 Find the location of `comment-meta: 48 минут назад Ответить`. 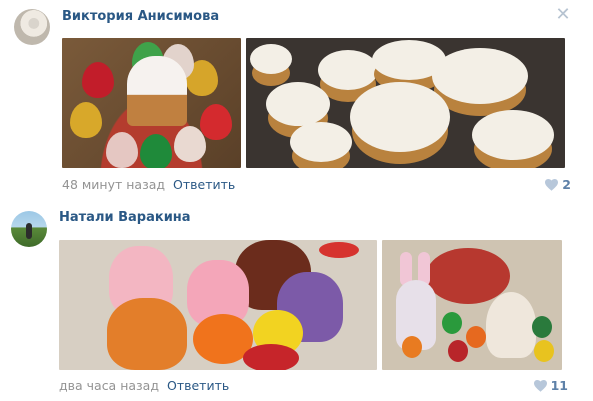

comment-meta: 48 минут назад Ответить is located at coordinates (148, 184).